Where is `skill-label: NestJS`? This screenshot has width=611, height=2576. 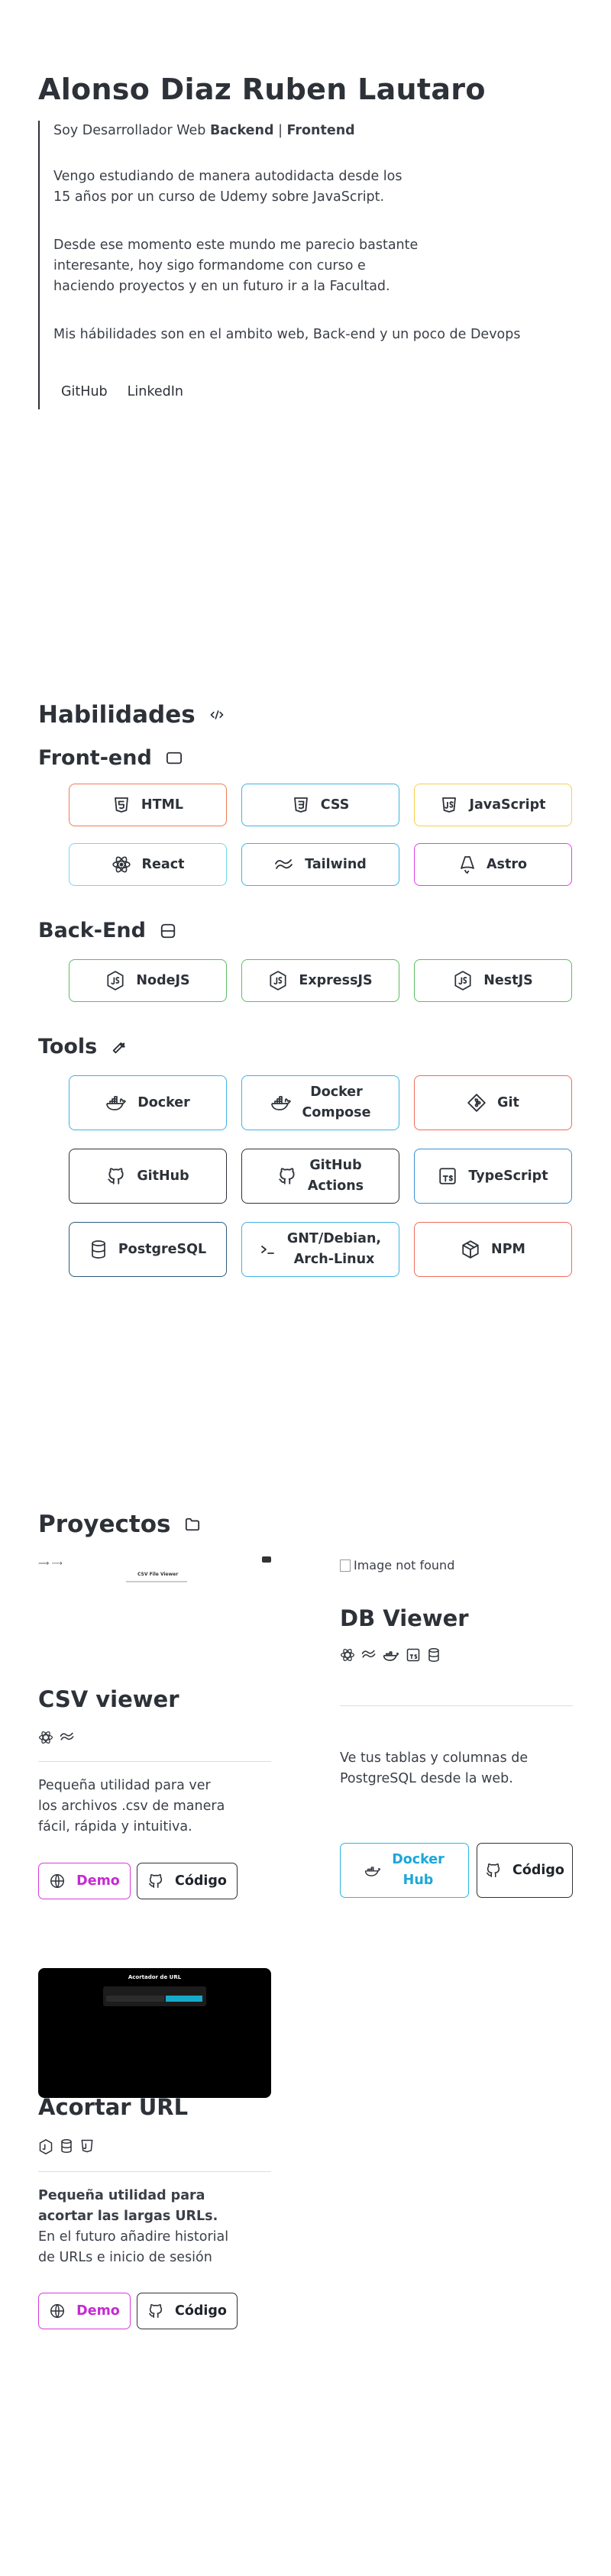 skill-label: NestJS is located at coordinates (508, 980).